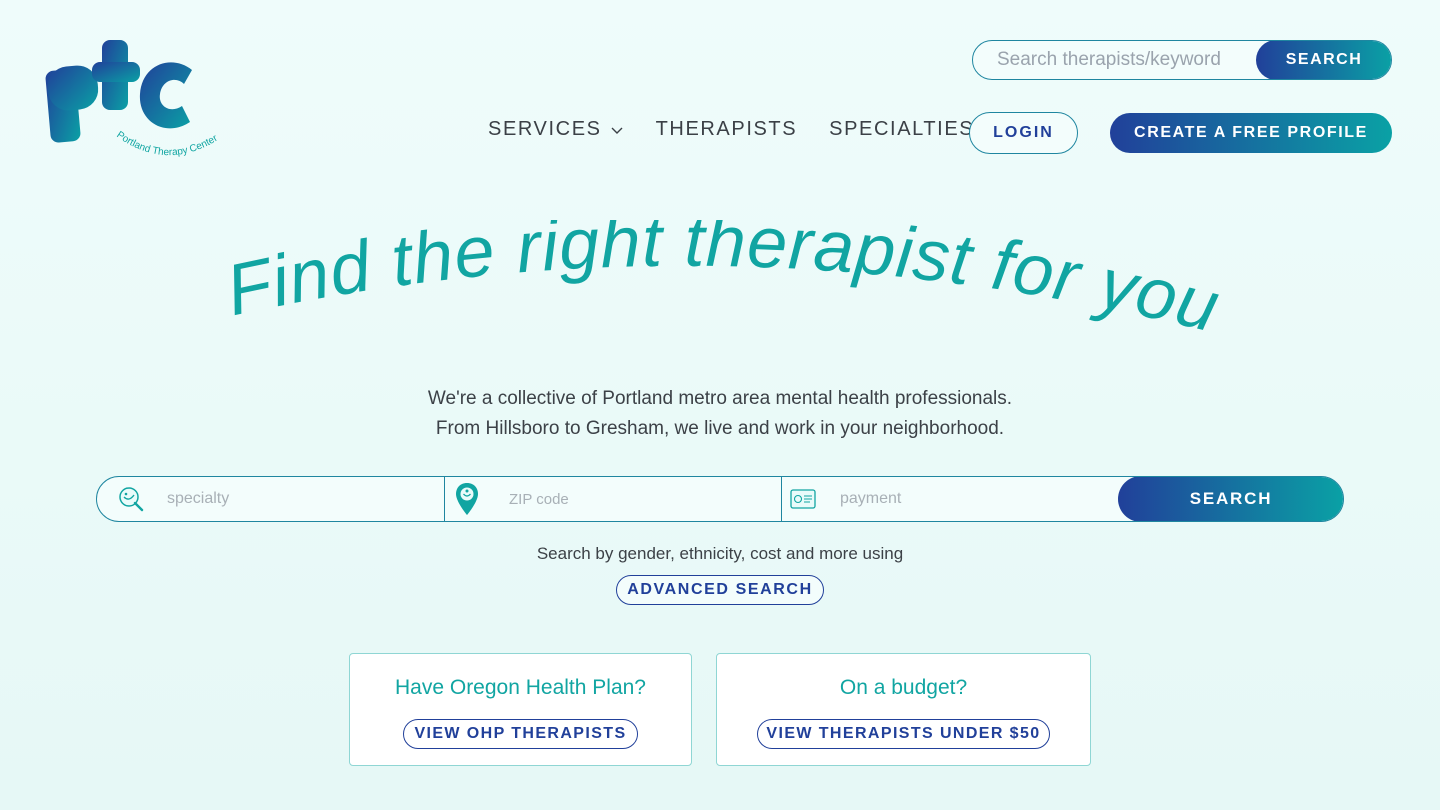 The width and height of the screenshot is (1440, 810). I want to click on zip-segment, so click(613, 499).